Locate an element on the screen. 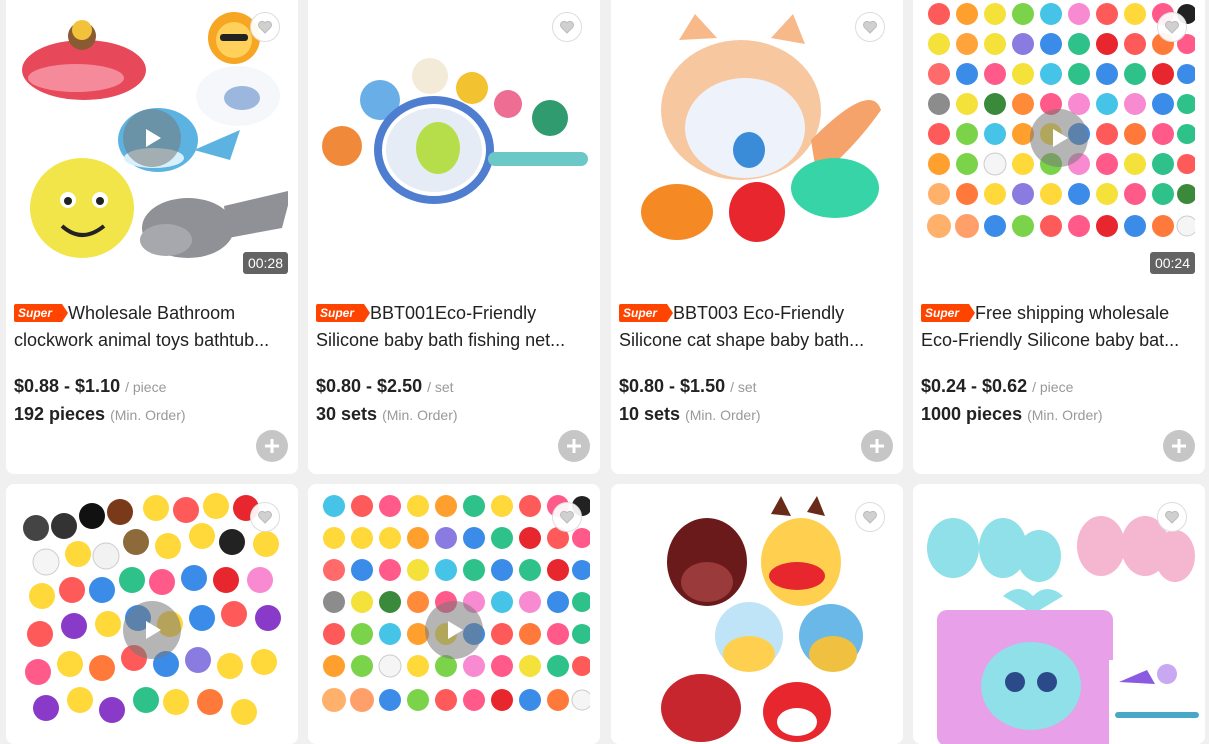 The image size is (1209, 744). video-duration: 00:24 is located at coordinates (1172, 263).